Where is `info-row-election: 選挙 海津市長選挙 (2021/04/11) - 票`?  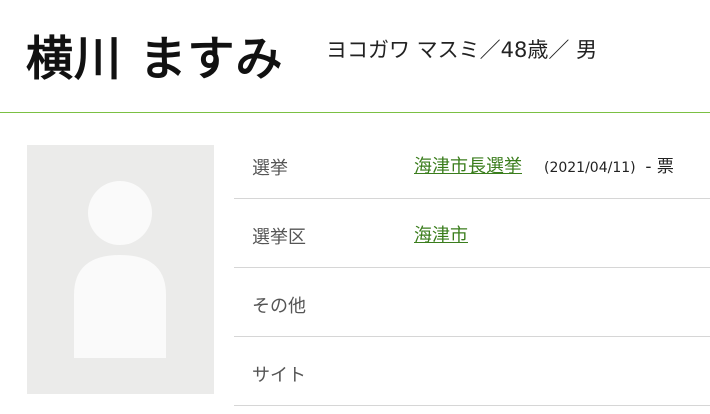 info-row-election: 選挙 海津市長選挙 (2021/04/11) - 票 is located at coordinates (472, 164).